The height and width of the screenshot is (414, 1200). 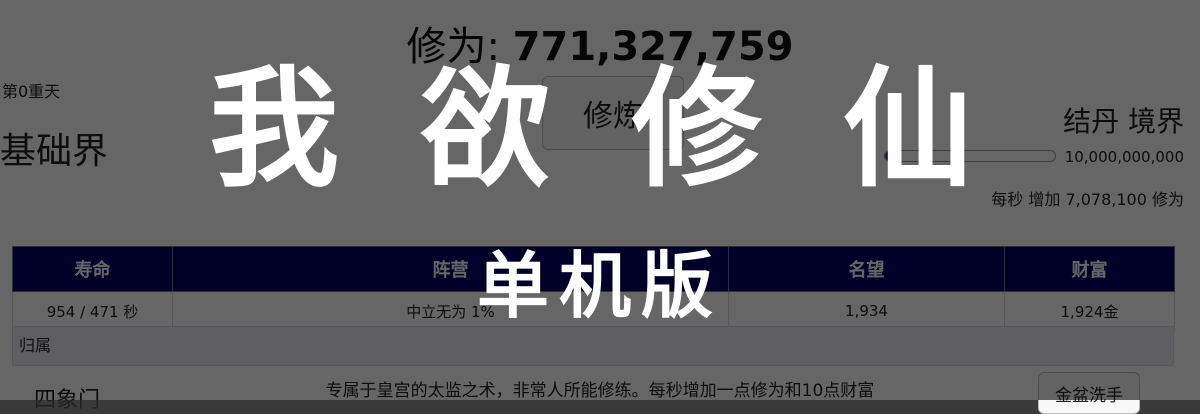 I want to click on progress-target: 10,000,000,000, so click(x=1124, y=157).